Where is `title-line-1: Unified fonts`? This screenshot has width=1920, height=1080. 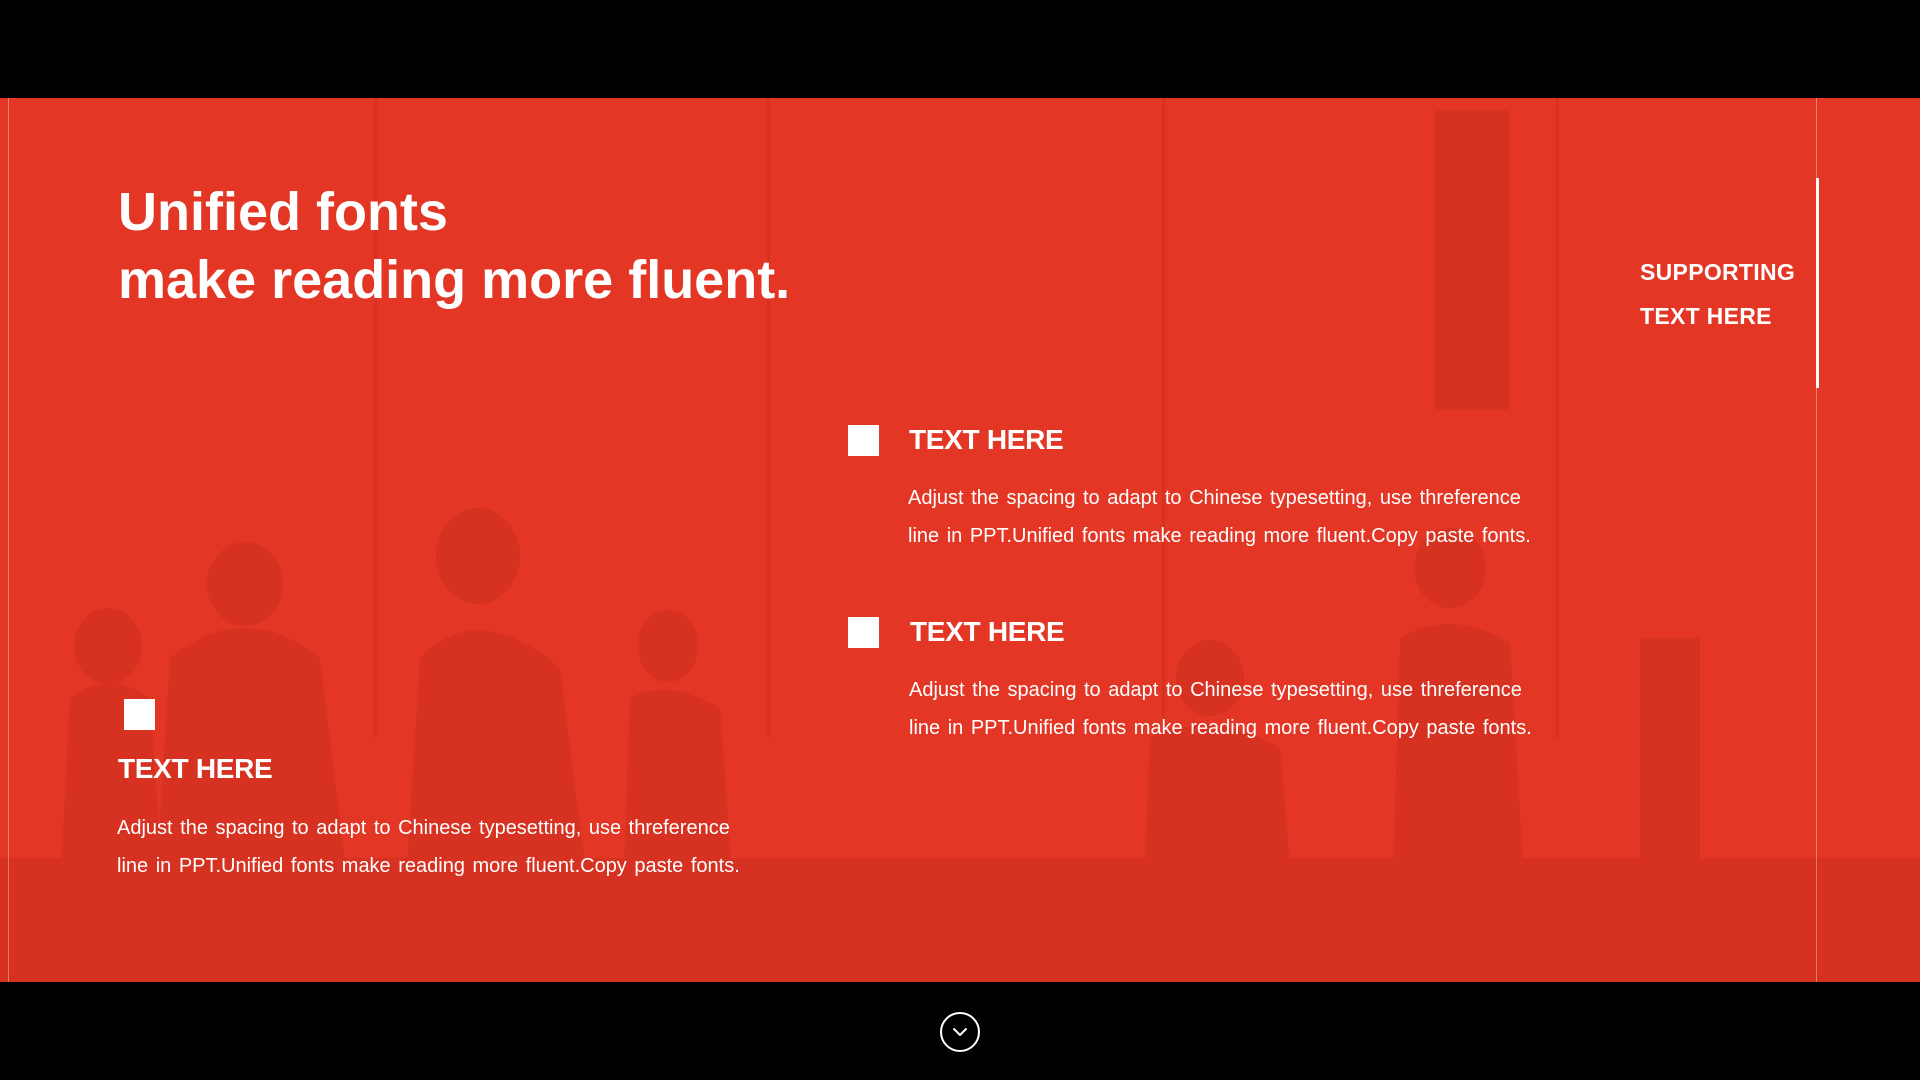
title-line-1: Unified fonts is located at coordinates (283, 212).